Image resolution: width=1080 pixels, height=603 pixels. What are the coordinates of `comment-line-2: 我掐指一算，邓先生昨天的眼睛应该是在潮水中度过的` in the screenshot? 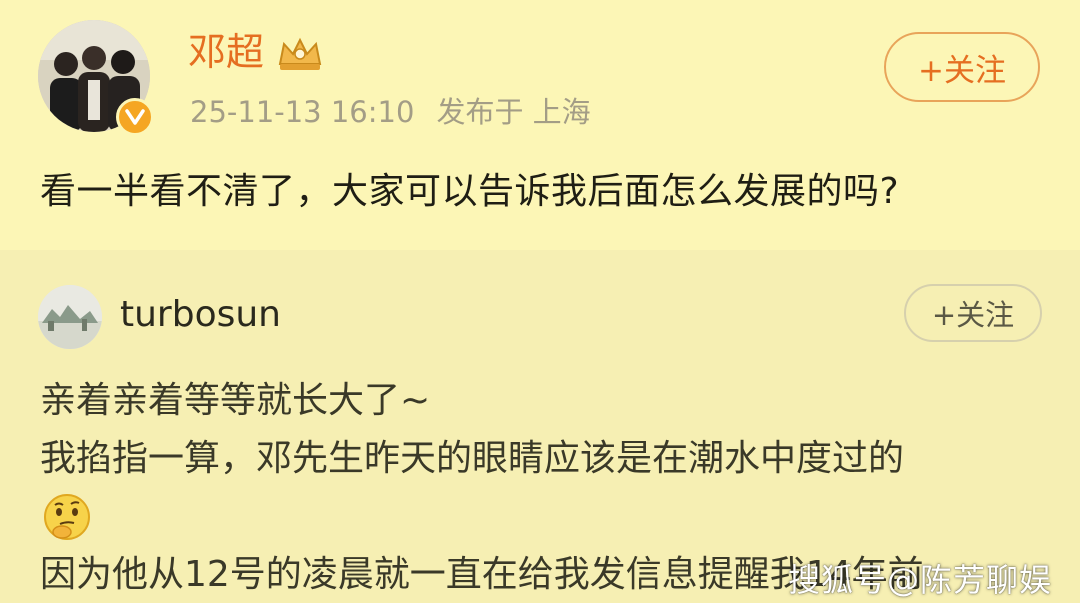 It's located at (472, 458).